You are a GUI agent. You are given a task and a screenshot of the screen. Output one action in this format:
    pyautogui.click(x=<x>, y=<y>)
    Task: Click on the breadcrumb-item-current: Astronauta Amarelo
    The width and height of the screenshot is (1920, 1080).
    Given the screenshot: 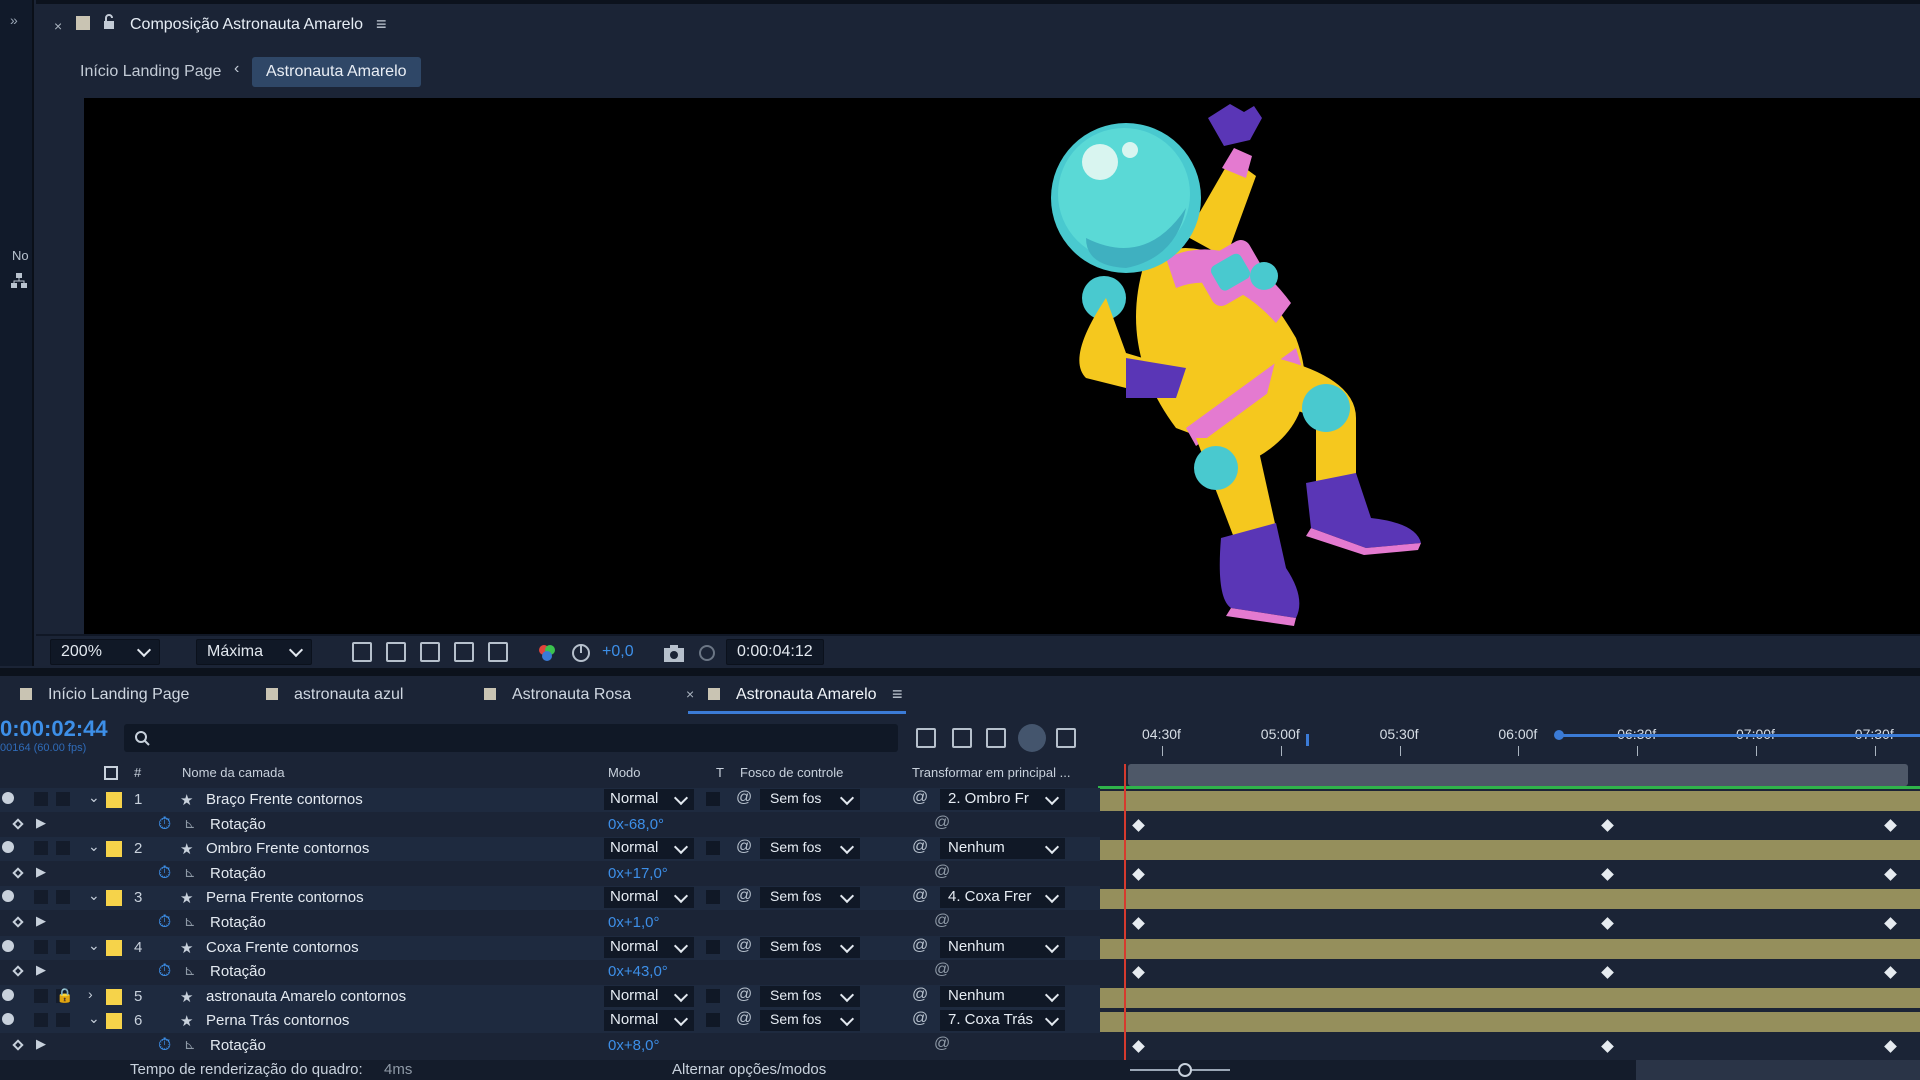 What is the action you would take?
    pyautogui.click(x=336, y=72)
    